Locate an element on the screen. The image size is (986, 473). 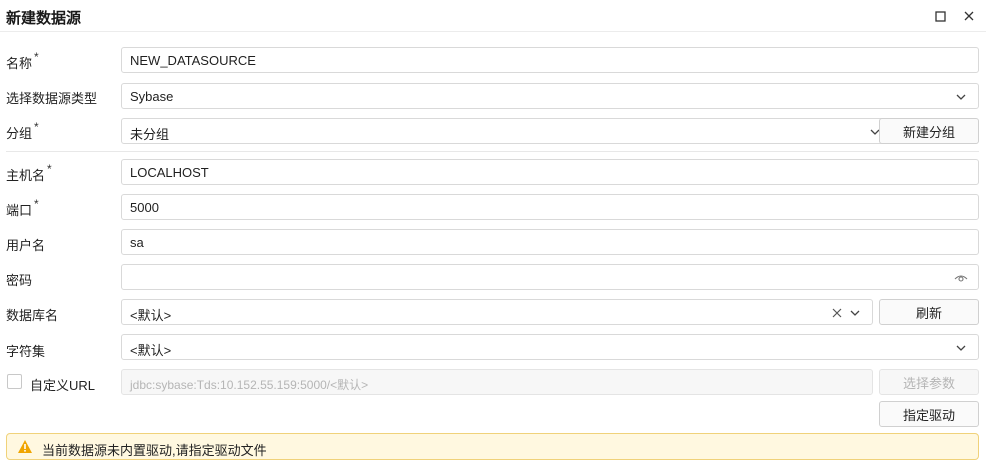
custom-url-label: 自定义URL is located at coordinates (63, 385).